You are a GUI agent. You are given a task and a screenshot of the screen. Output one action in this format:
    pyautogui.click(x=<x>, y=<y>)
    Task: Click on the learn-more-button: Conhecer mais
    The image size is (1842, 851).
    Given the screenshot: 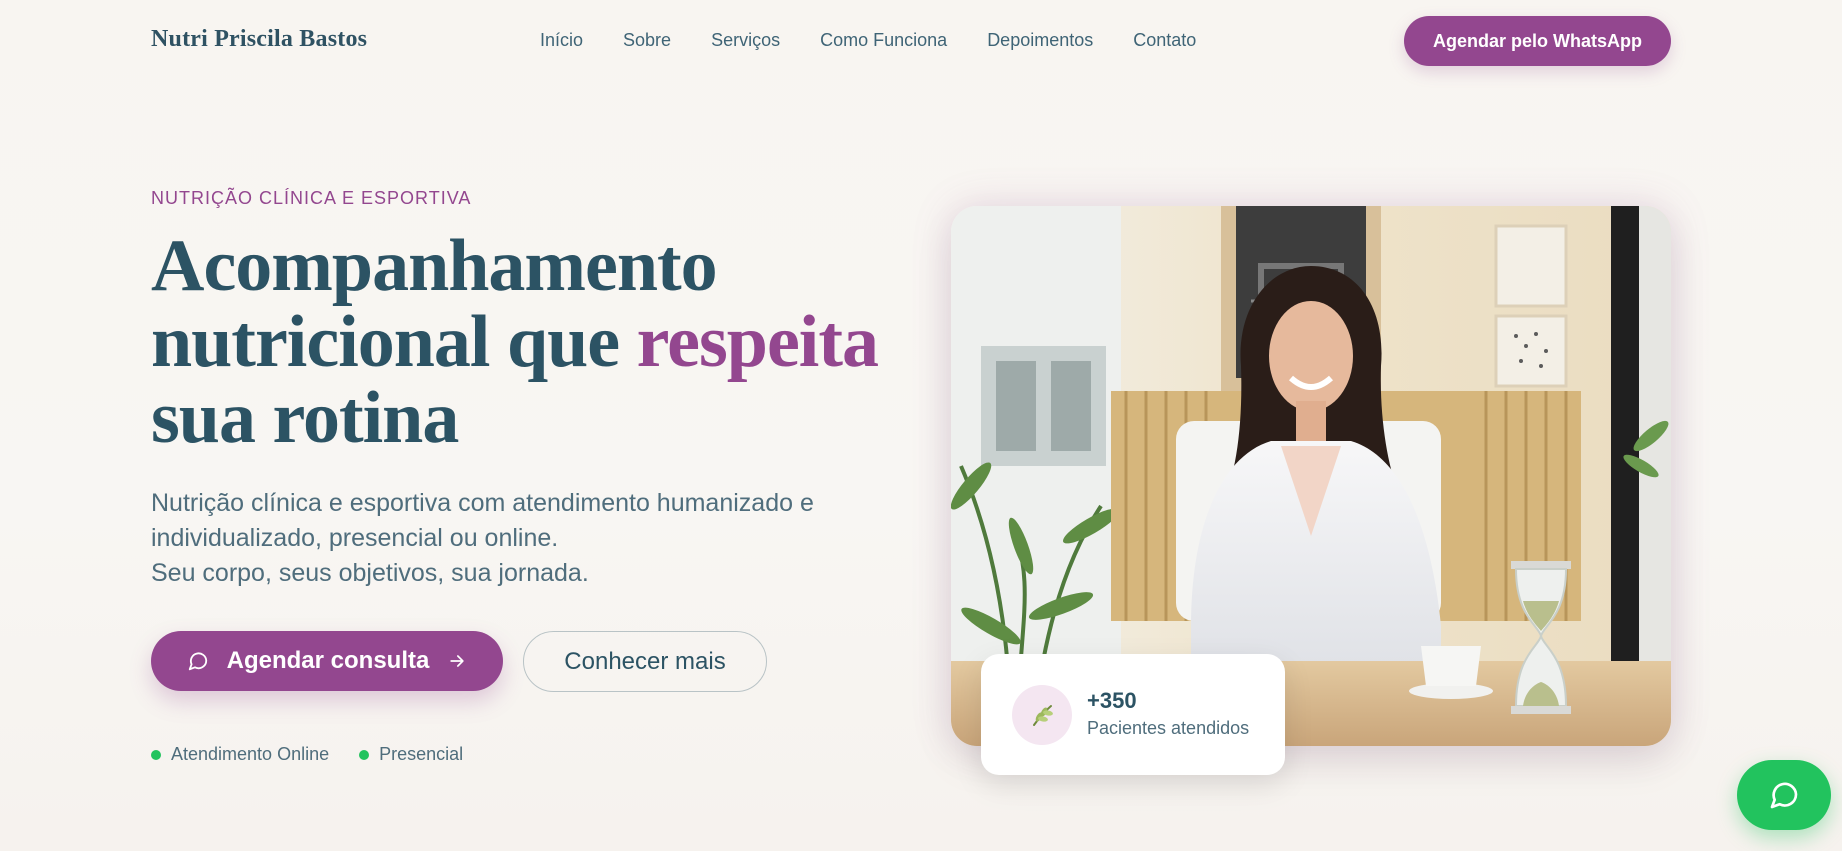 What is the action you would take?
    pyautogui.click(x=645, y=661)
    